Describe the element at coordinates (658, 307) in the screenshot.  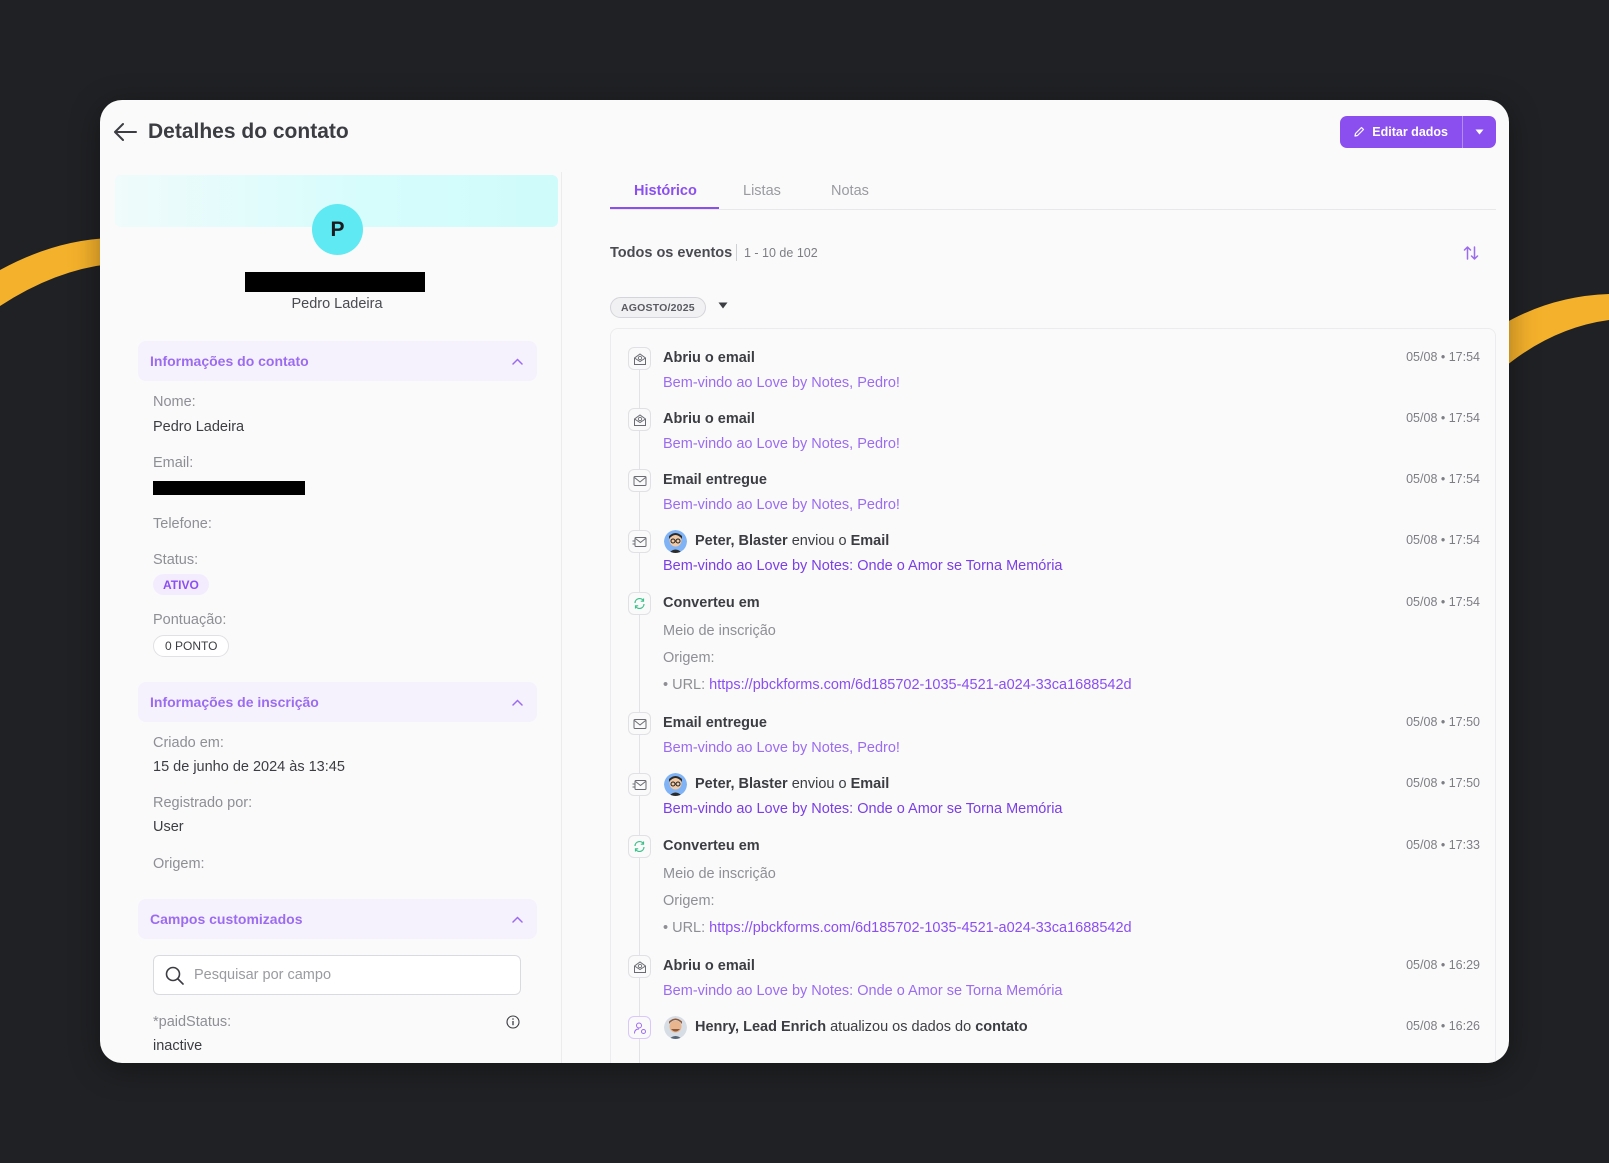
I see `month-filter: AGOSTO/2025` at that location.